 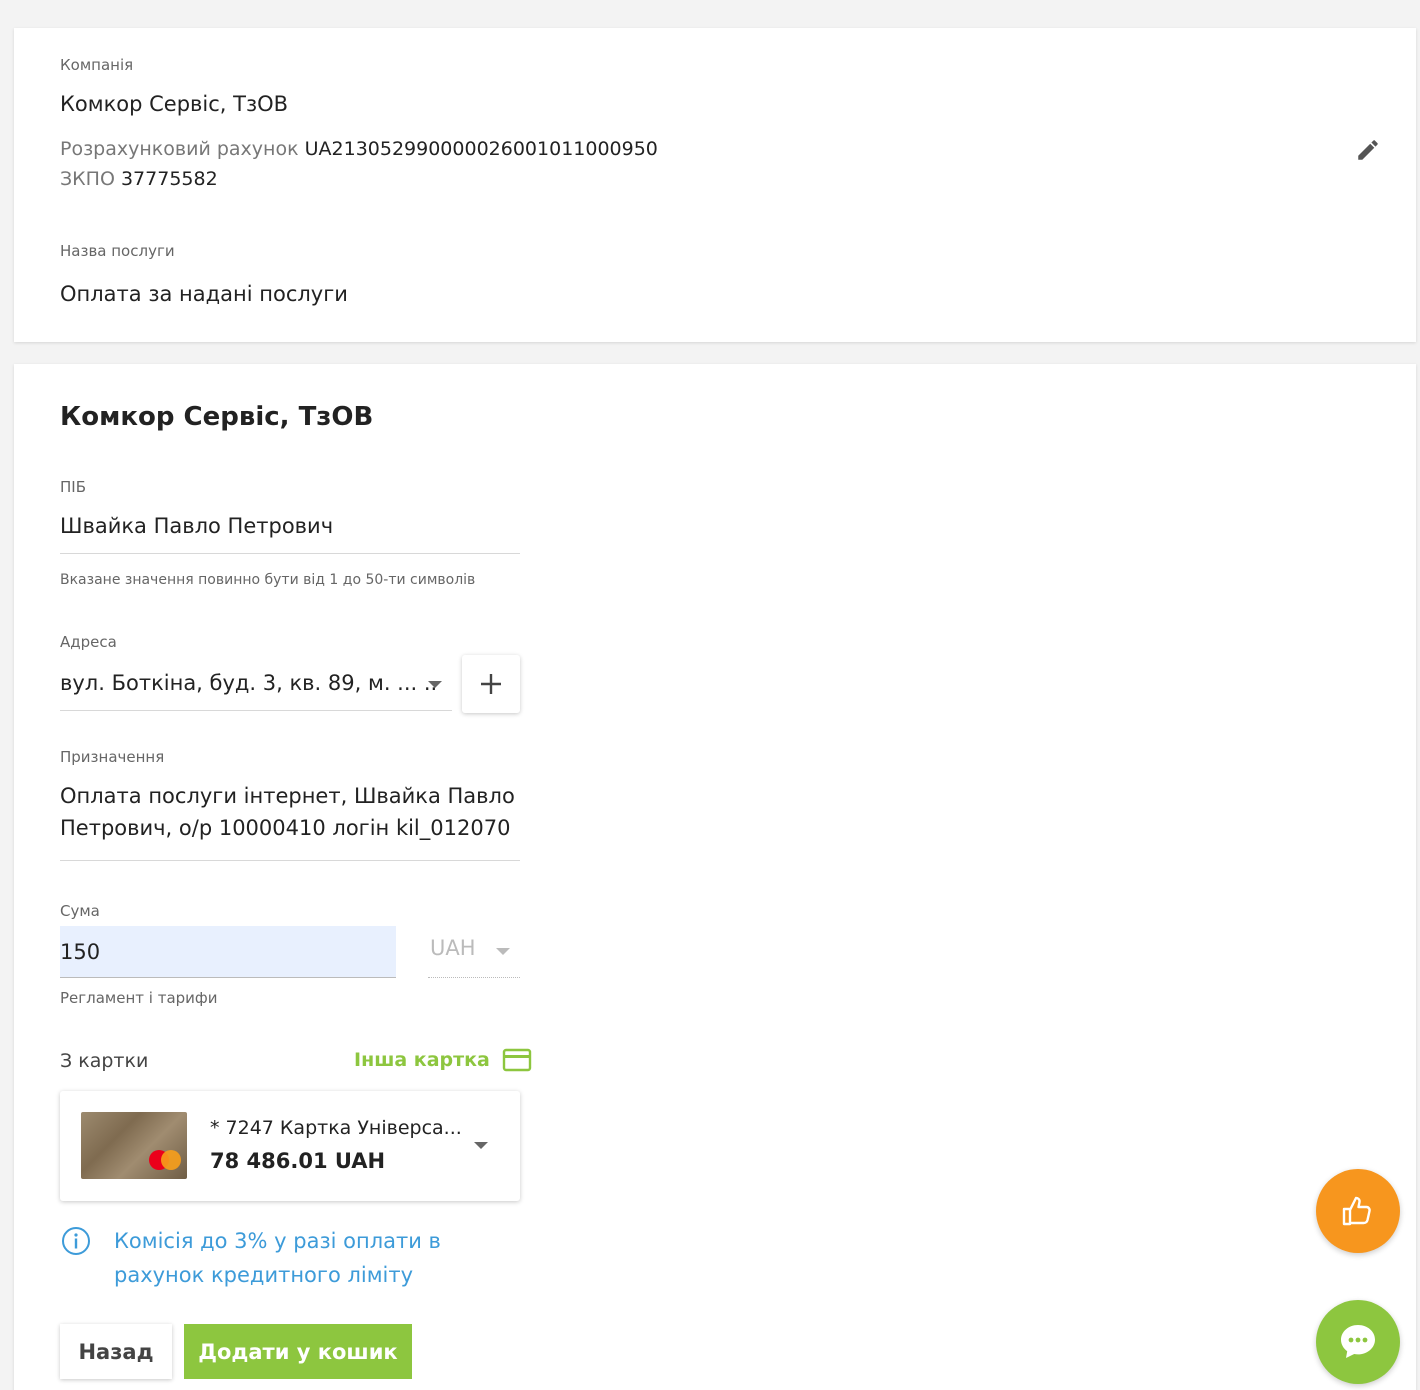 What do you see at coordinates (139, 998) in the screenshot?
I see `tariffs-link: Регламент і тарифи` at bounding box center [139, 998].